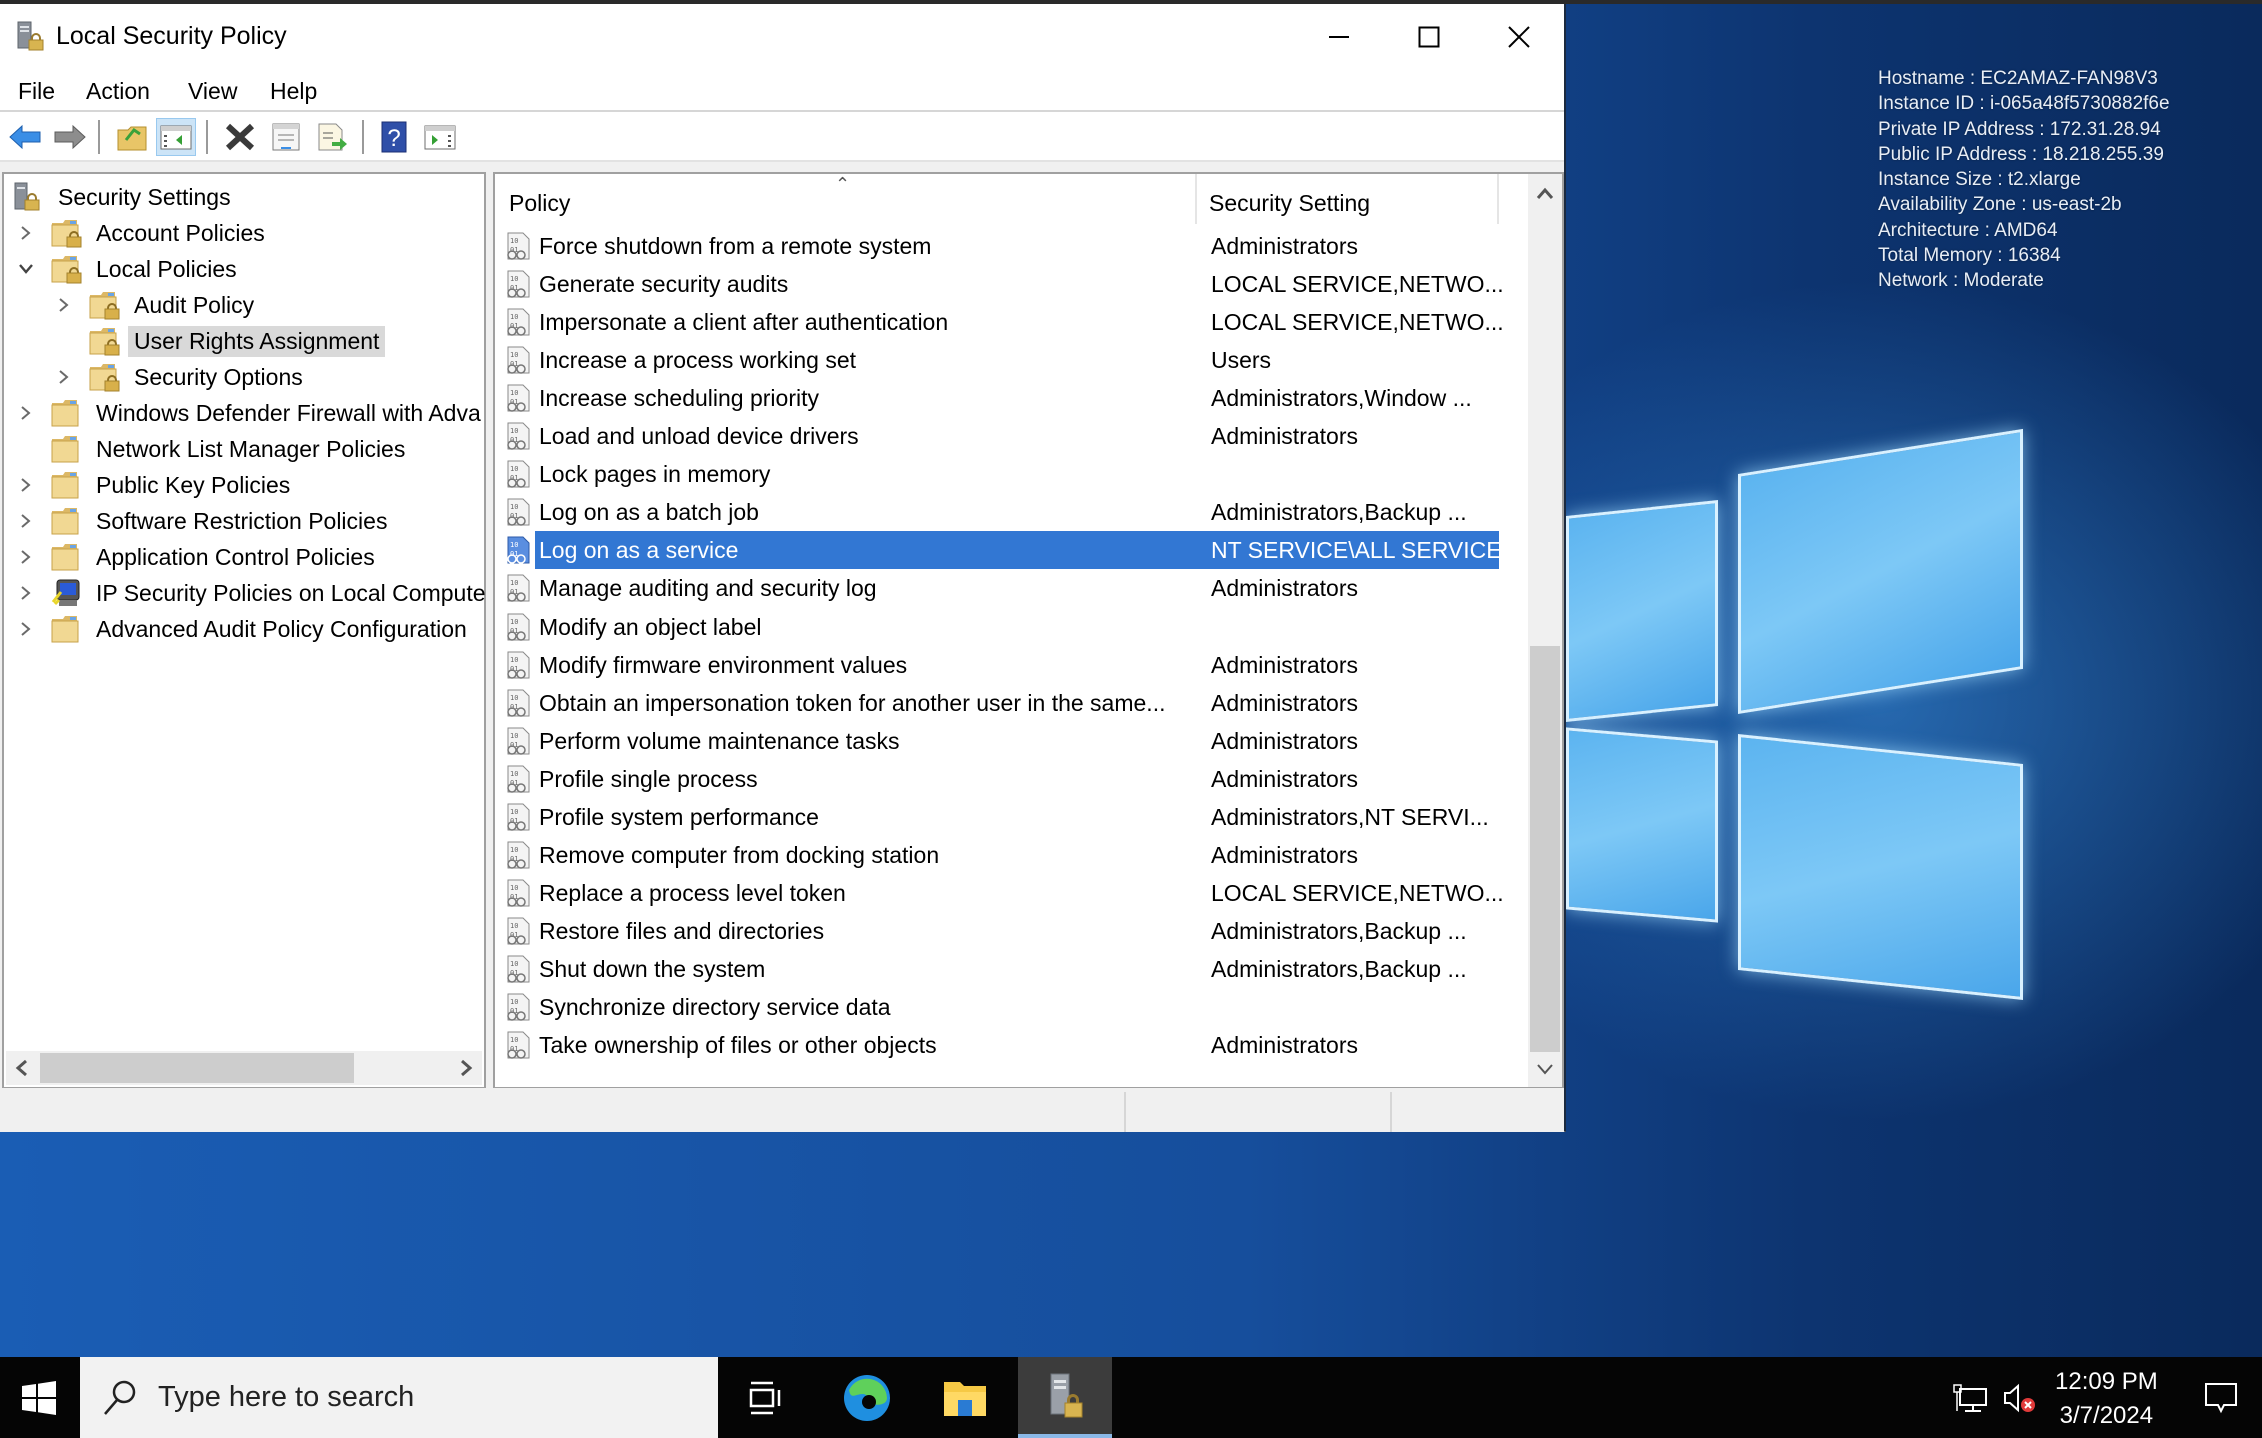 The height and width of the screenshot is (1438, 2262). What do you see at coordinates (154, 485) in the screenshot?
I see `tree-item-public-key-policies: Public Key Policies` at bounding box center [154, 485].